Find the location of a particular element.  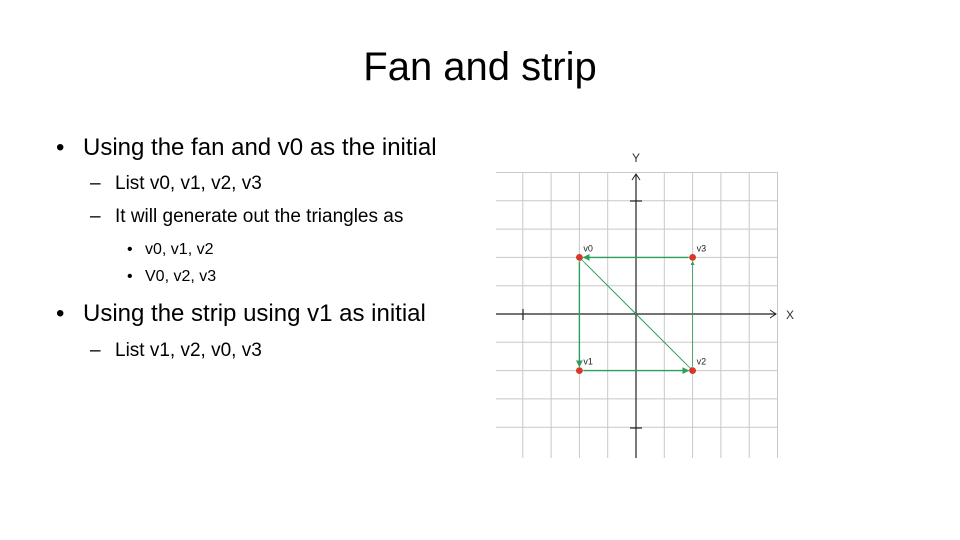

y-axis-label: Y is located at coordinates (636, 158).